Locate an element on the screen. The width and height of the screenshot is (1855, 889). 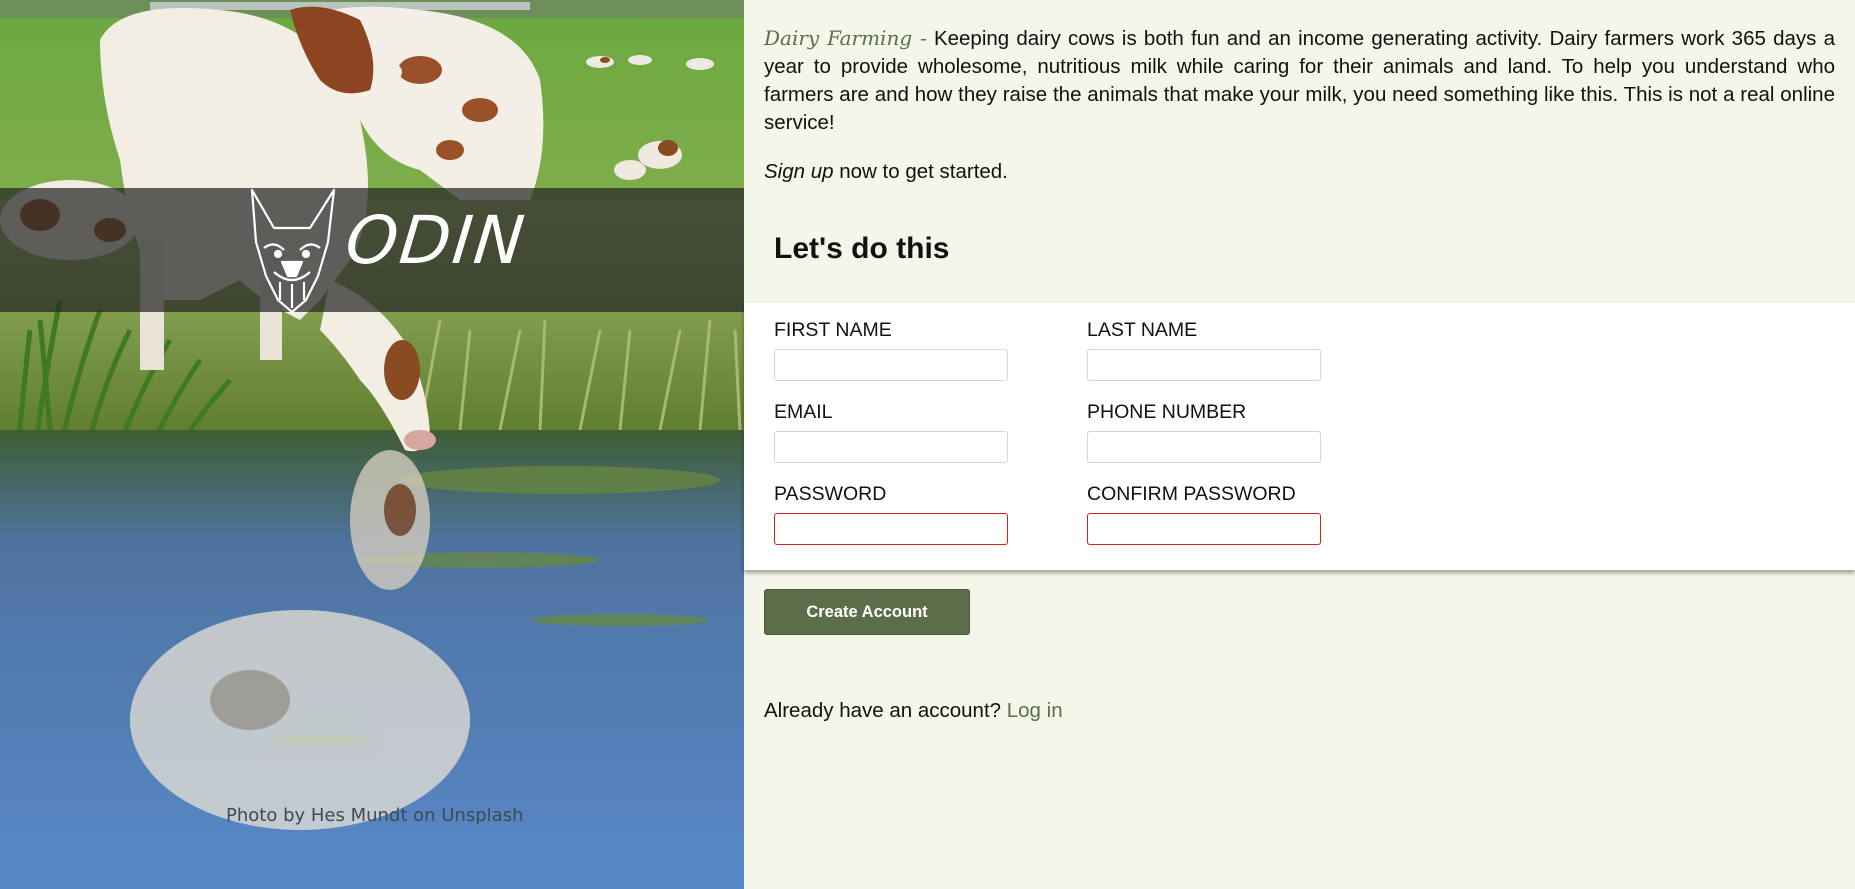
first-name-label: FIRST NAME is located at coordinates (833, 330).